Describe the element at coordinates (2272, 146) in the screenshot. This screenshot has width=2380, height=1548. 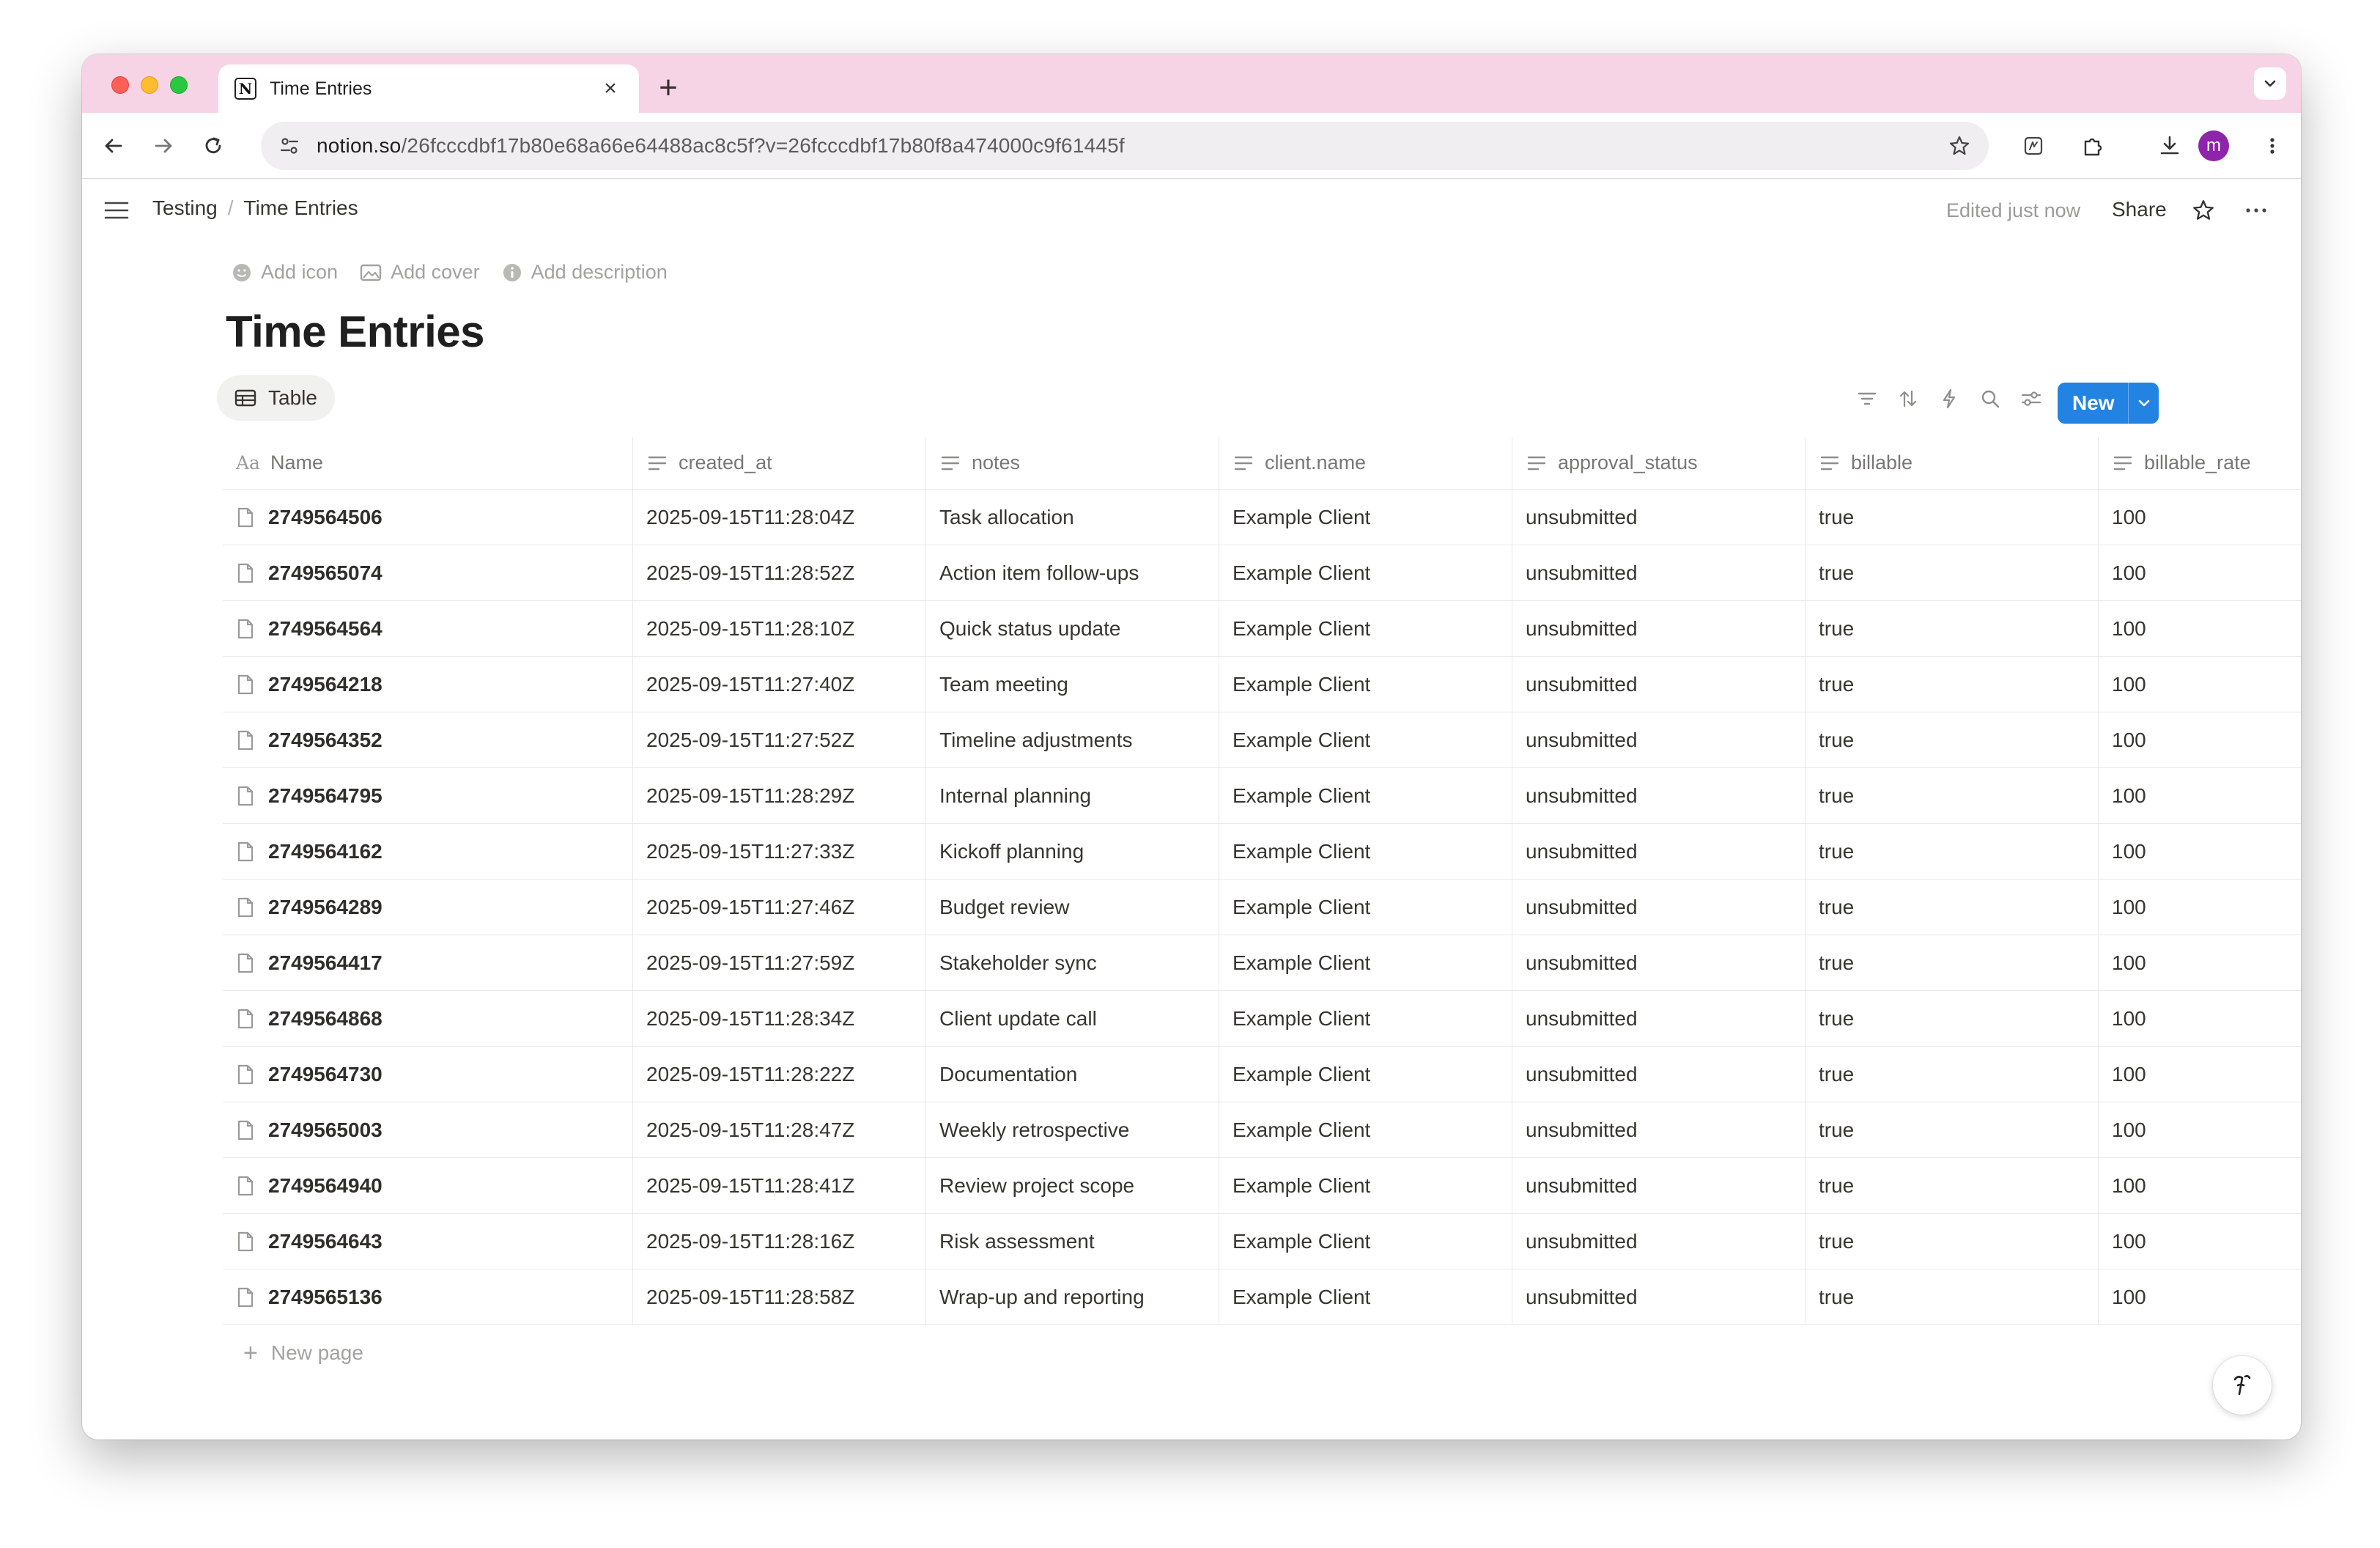
I see `browser-menu-button` at that location.